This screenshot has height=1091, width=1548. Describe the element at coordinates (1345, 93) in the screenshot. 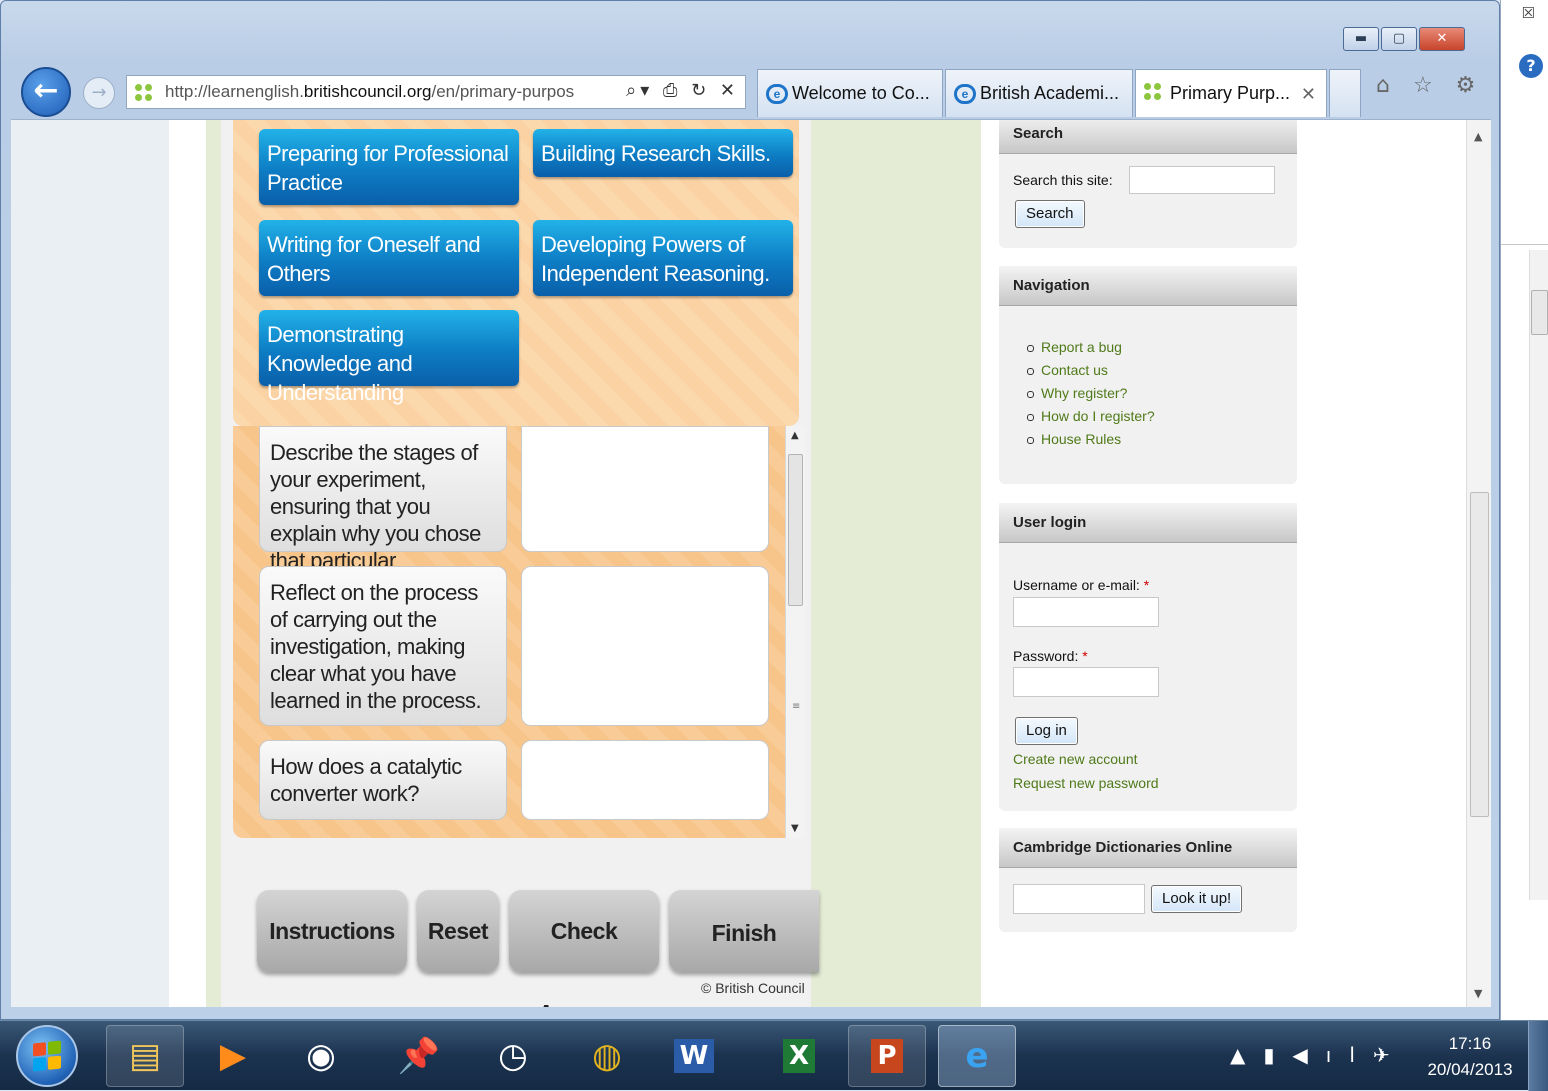

I see `new-tab-button` at that location.